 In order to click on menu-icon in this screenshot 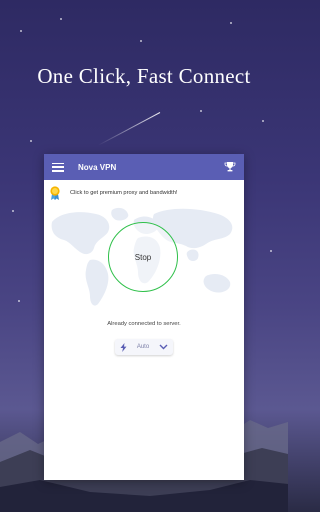, I will do `click(58, 167)`.